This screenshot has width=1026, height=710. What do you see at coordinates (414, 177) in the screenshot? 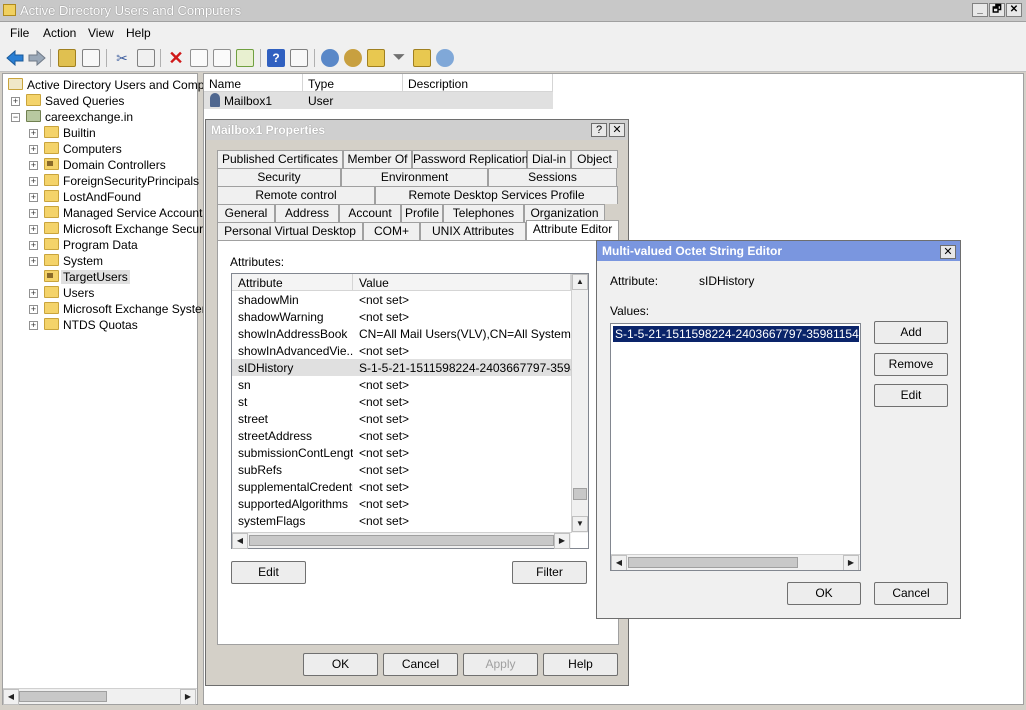
I see `tab-environment: Environment` at bounding box center [414, 177].